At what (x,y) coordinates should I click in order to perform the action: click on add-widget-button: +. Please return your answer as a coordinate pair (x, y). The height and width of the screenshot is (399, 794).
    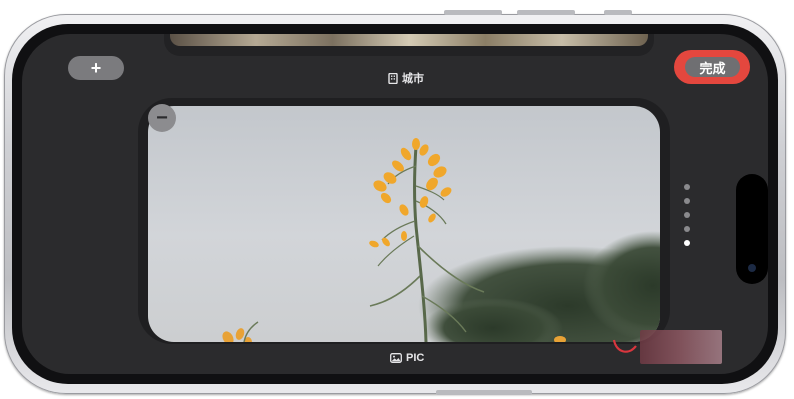
    Looking at the image, I should click on (96, 68).